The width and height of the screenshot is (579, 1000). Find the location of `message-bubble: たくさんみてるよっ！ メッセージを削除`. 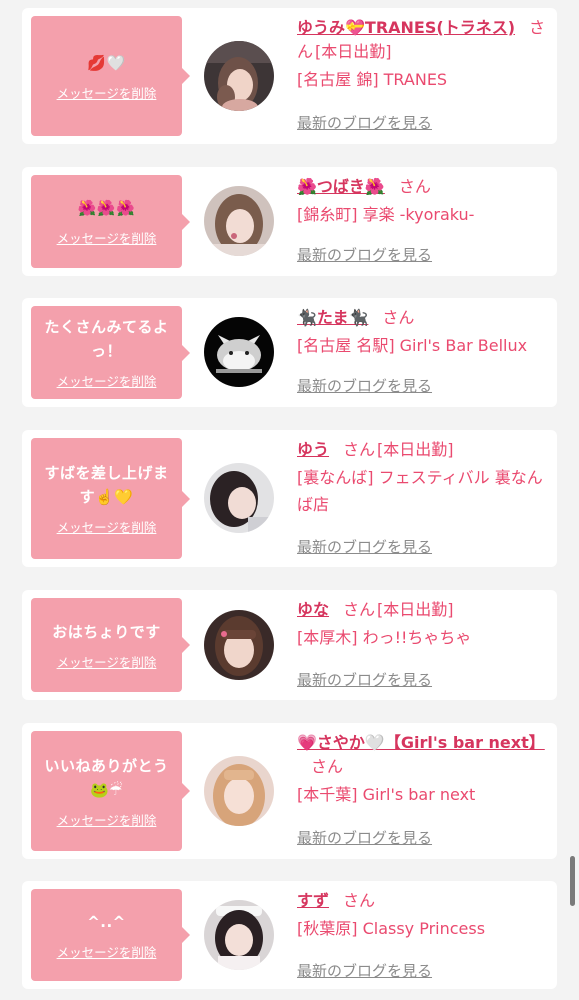

message-bubble: たくさんみてるよっ！ メッセージを削除 is located at coordinates (110, 352).